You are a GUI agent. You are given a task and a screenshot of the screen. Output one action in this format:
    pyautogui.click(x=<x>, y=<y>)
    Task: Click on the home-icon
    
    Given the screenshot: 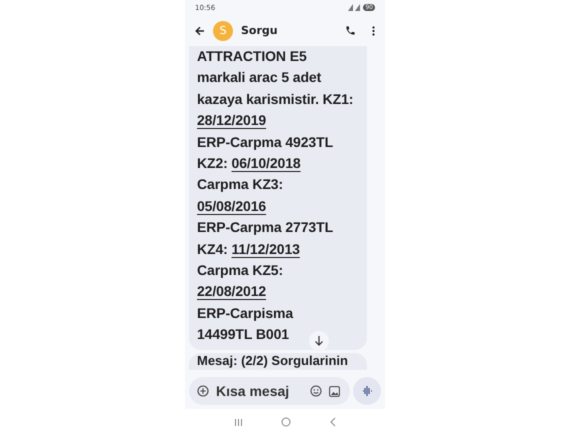 What is the action you would take?
    pyautogui.click(x=286, y=422)
    